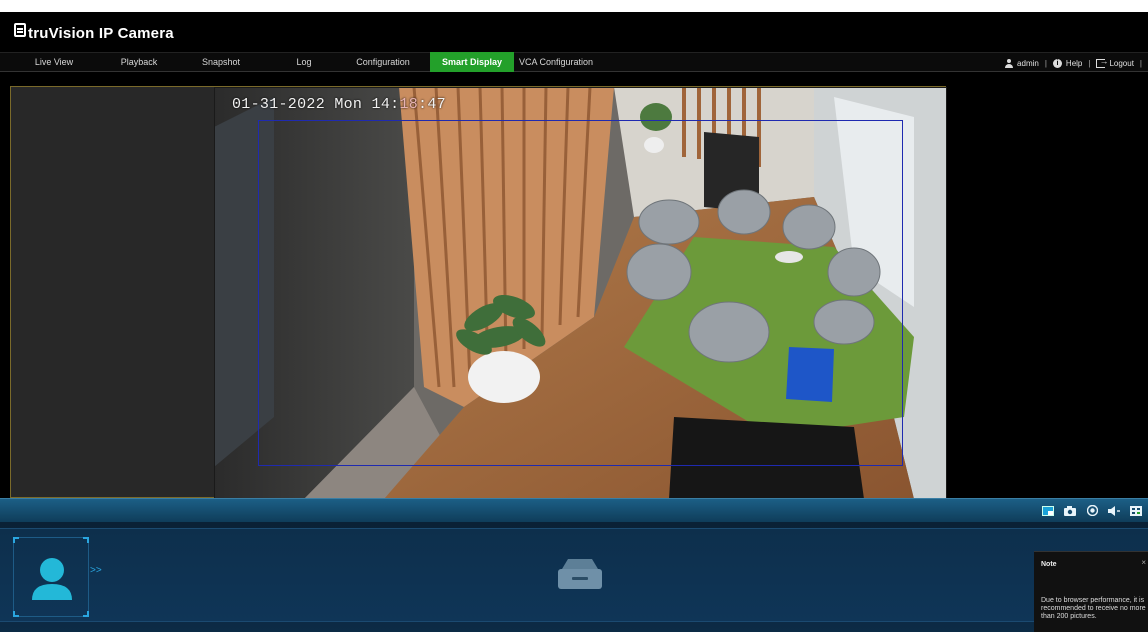 The height and width of the screenshot is (632, 1148). What do you see at coordinates (409, 104) in the screenshot?
I see `osd-timestamp-minute: 18` at bounding box center [409, 104].